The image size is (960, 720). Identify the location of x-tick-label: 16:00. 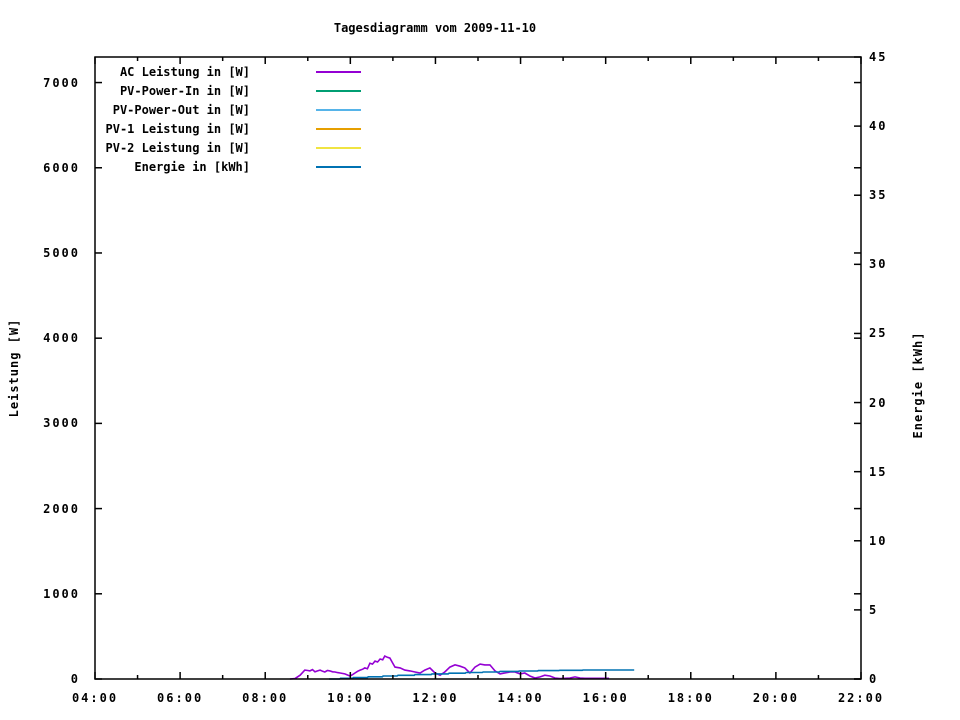
(605, 698).